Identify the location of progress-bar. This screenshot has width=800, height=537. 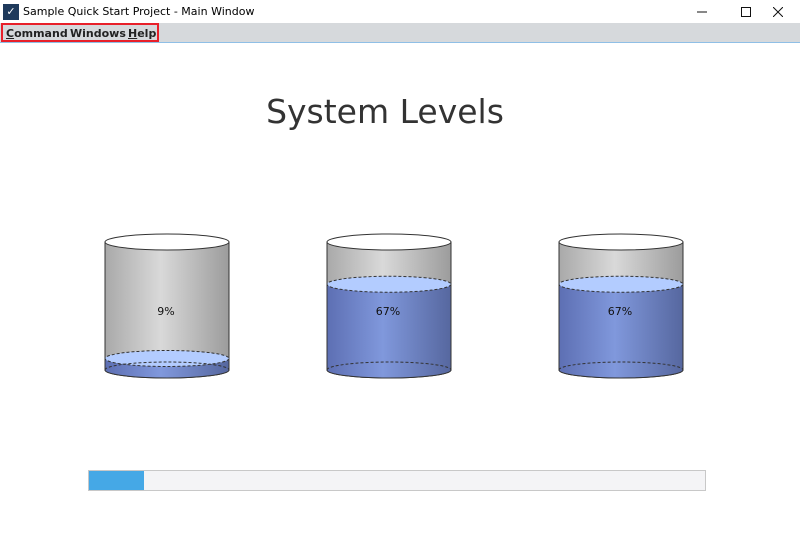
(397, 480).